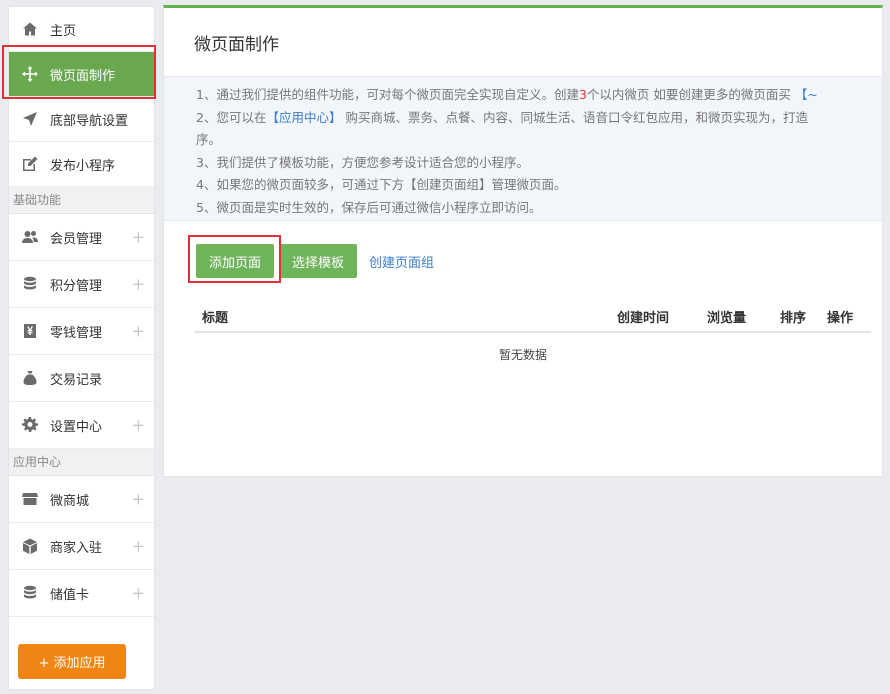 The height and width of the screenshot is (694, 890). I want to click on notice-link-1: 【~, so click(806, 94).